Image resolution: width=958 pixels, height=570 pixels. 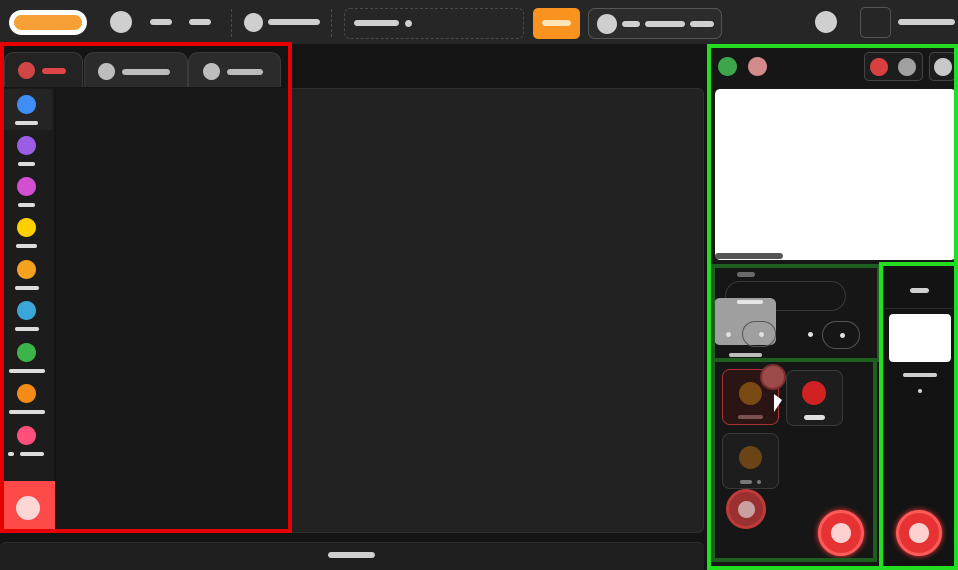 I want to click on preview-scrollbar, so click(x=749, y=256).